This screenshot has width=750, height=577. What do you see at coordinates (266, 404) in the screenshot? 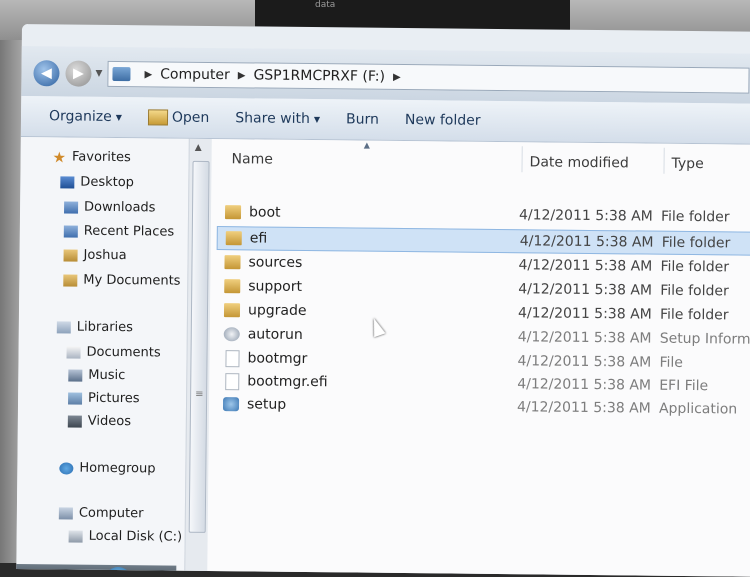
I see `file-name: setup` at bounding box center [266, 404].